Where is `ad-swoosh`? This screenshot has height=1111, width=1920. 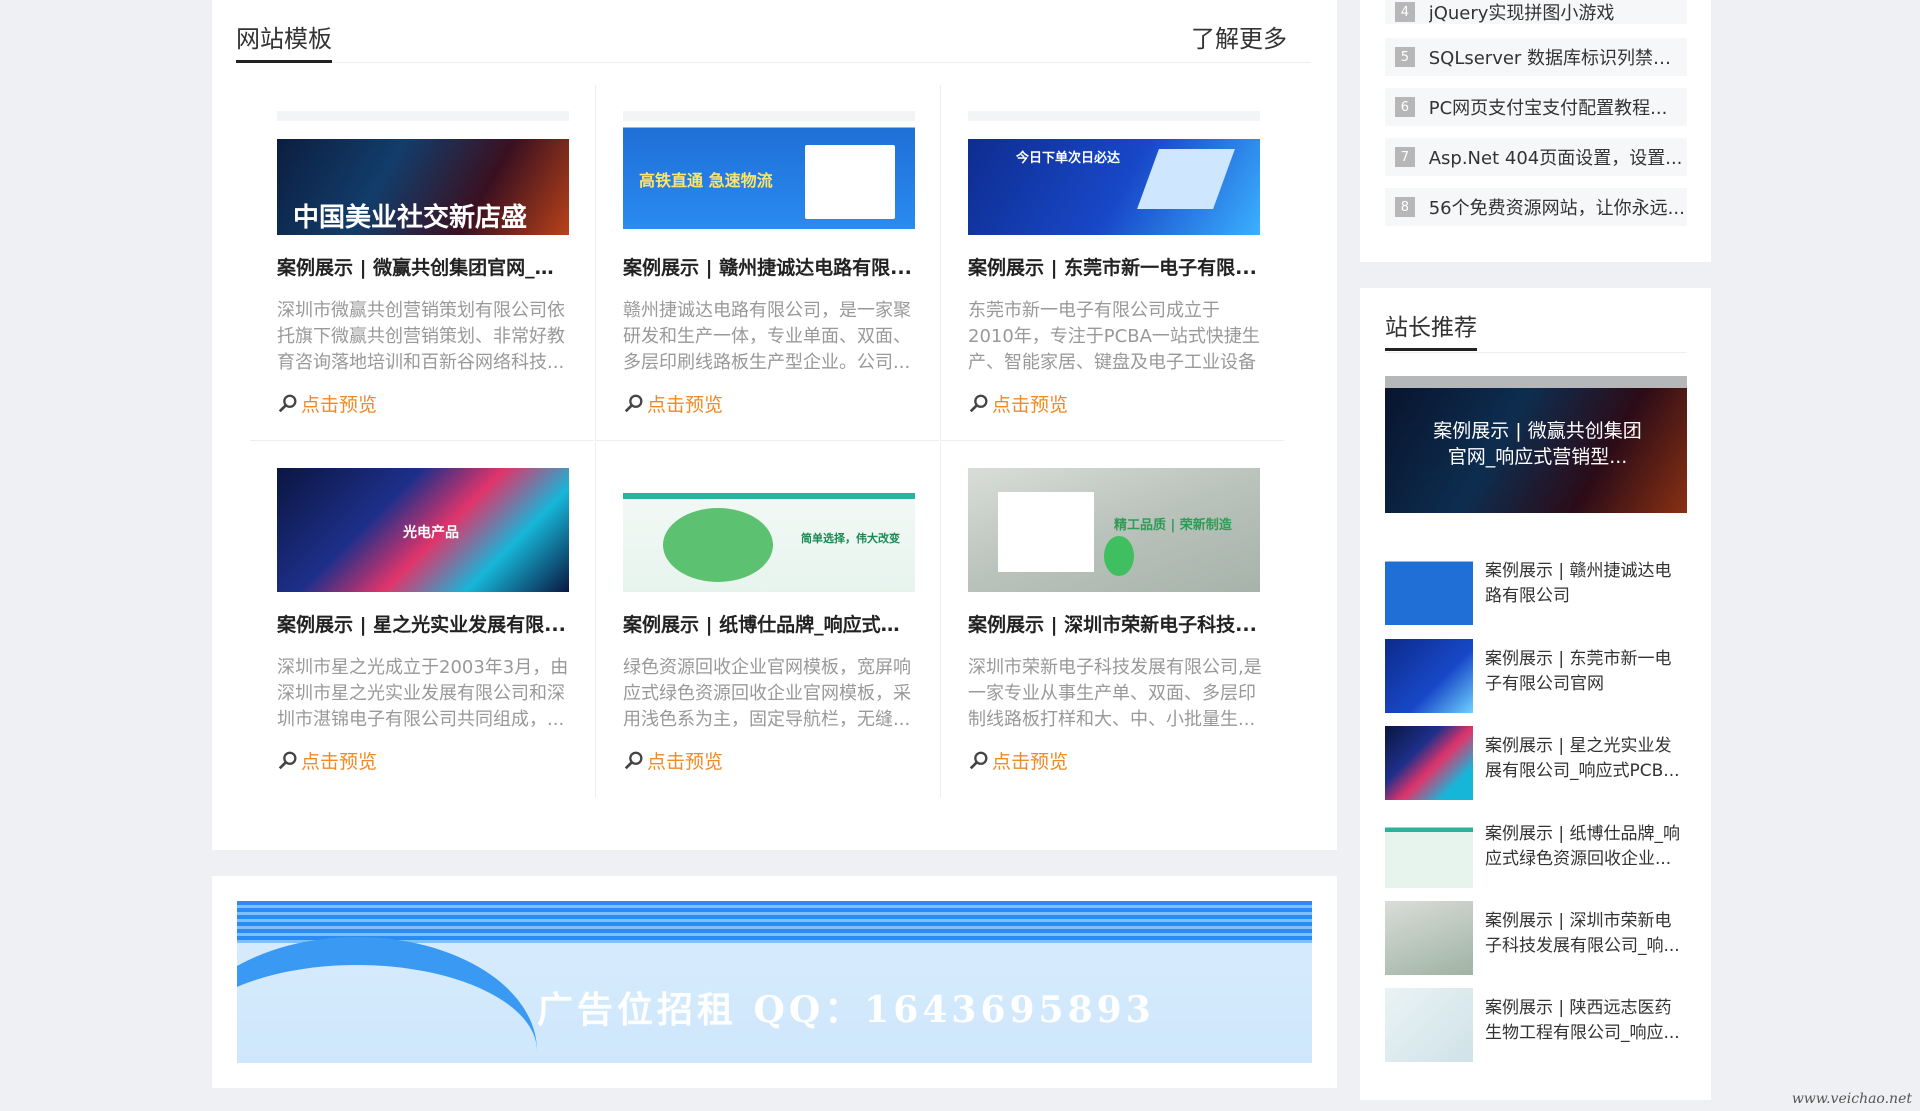
ad-swoosh is located at coordinates (387, 1000).